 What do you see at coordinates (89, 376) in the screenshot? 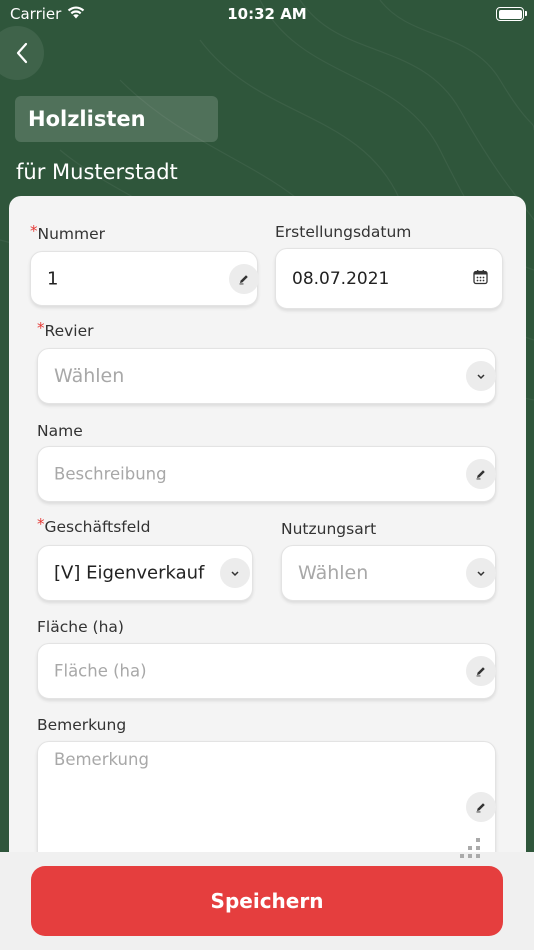
I see `revier-placeholder: Wählen` at bounding box center [89, 376].